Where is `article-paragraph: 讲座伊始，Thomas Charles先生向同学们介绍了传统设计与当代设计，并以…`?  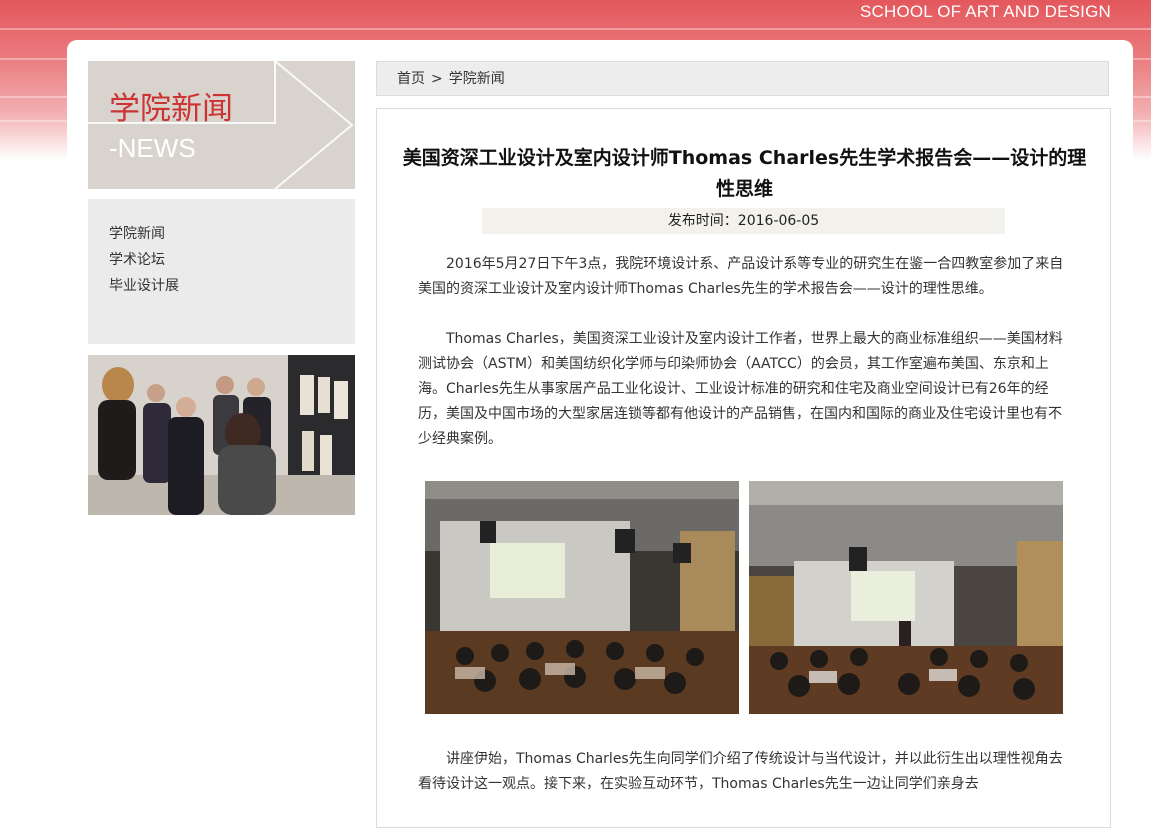
article-paragraph: 讲座伊始，Thomas Charles先生向同学们介绍了传统设计与当代设计，并以… is located at coordinates (740, 771).